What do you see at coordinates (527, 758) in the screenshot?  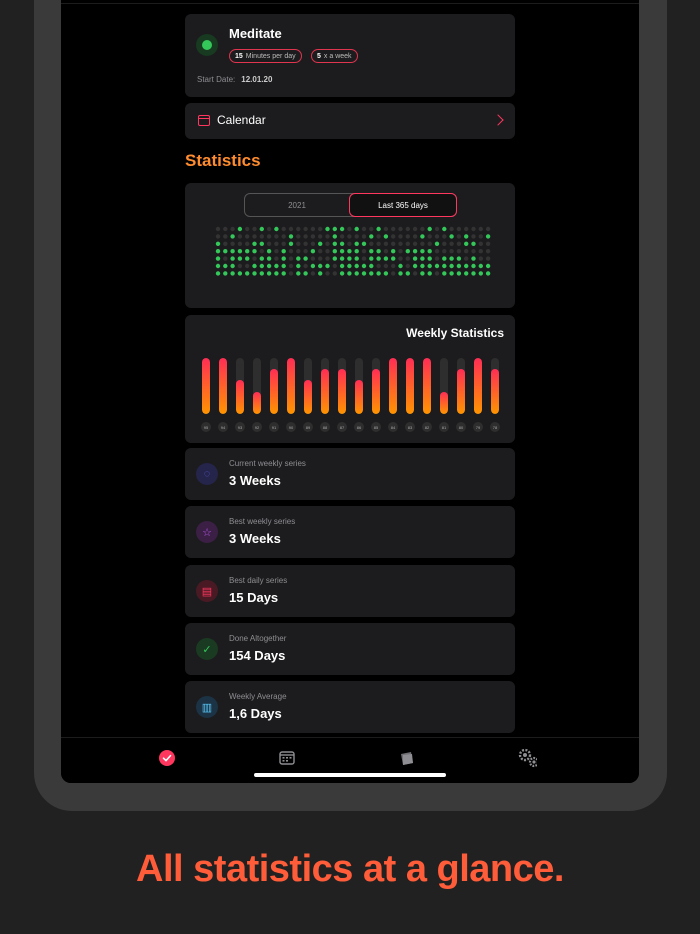 I see `tab-settings` at bounding box center [527, 758].